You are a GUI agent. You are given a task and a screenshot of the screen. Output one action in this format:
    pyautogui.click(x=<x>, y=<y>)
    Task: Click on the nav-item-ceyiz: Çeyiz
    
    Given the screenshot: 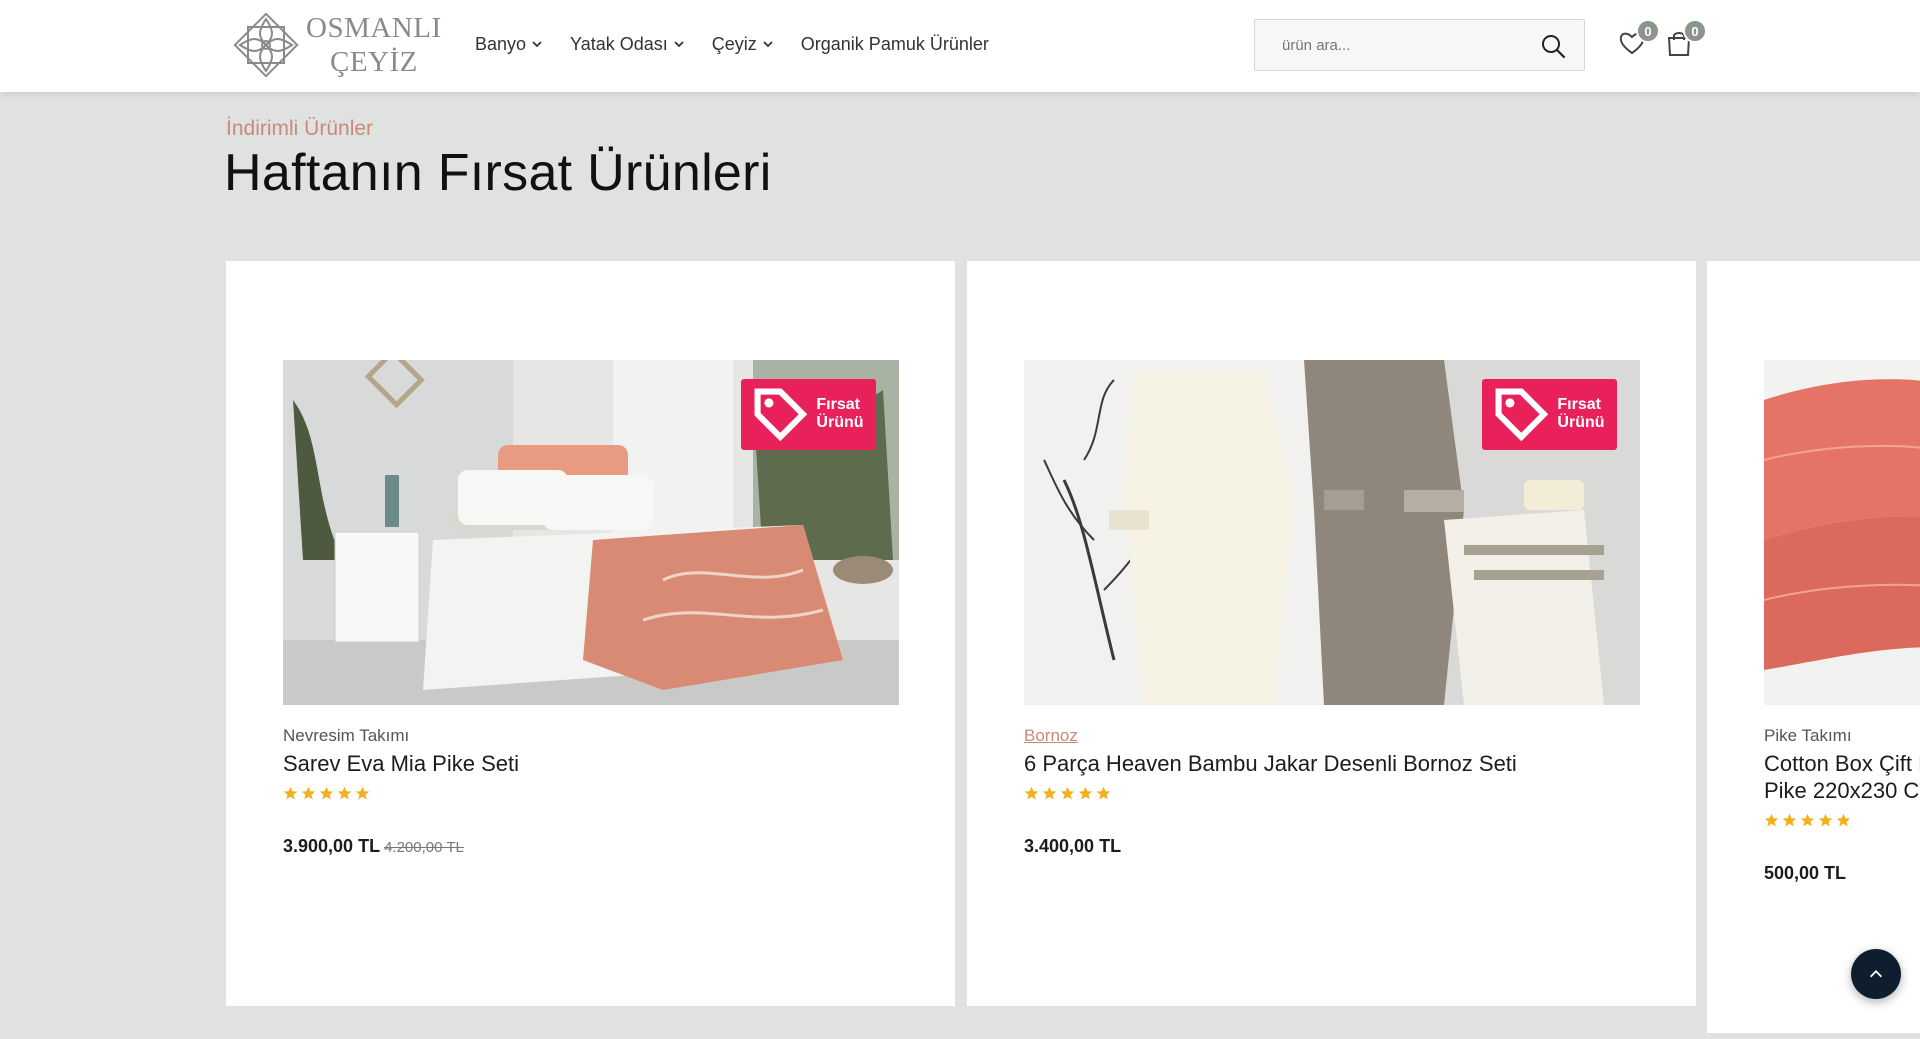 What is the action you would take?
    pyautogui.click(x=743, y=44)
    